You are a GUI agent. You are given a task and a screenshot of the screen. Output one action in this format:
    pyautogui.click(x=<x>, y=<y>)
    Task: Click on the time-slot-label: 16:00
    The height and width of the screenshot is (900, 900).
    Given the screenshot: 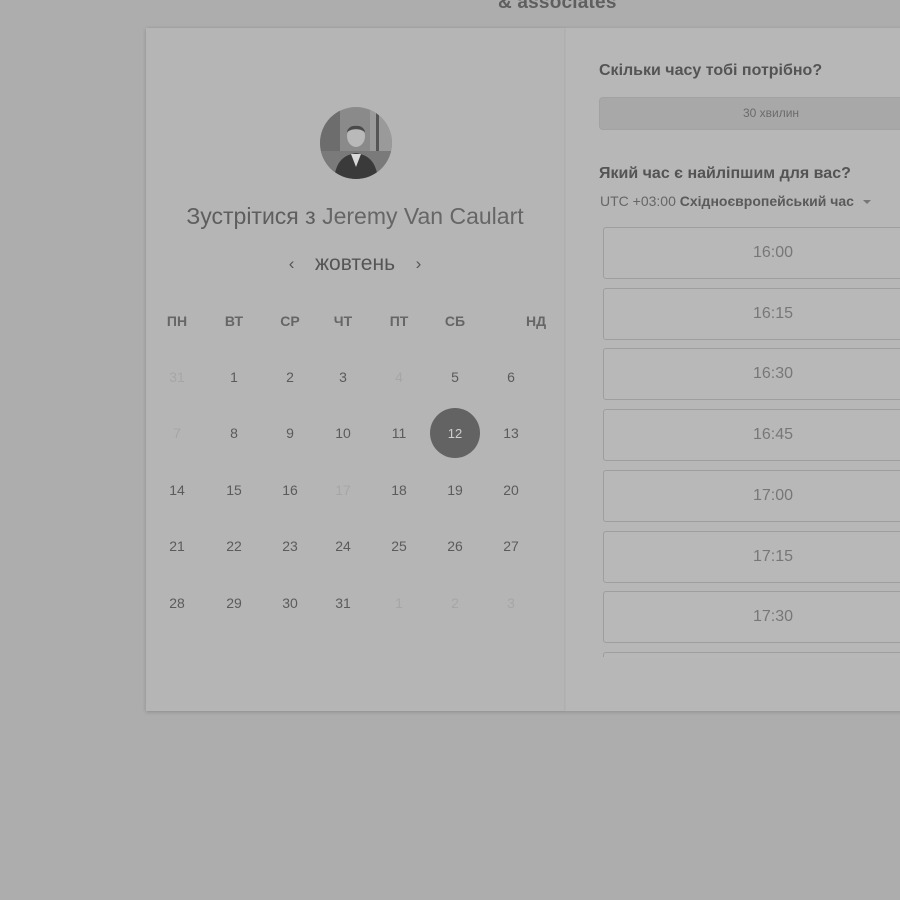 What is the action you would take?
    pyautogui.click(x=773, y=252)
    